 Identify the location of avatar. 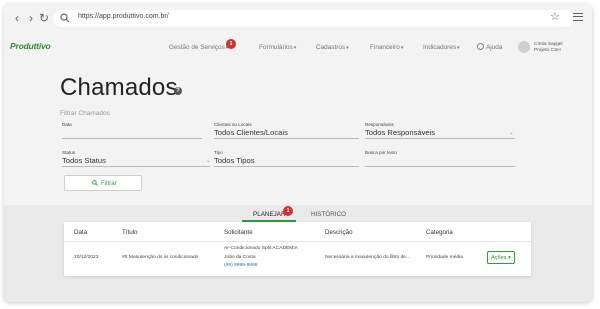
(524, 47).